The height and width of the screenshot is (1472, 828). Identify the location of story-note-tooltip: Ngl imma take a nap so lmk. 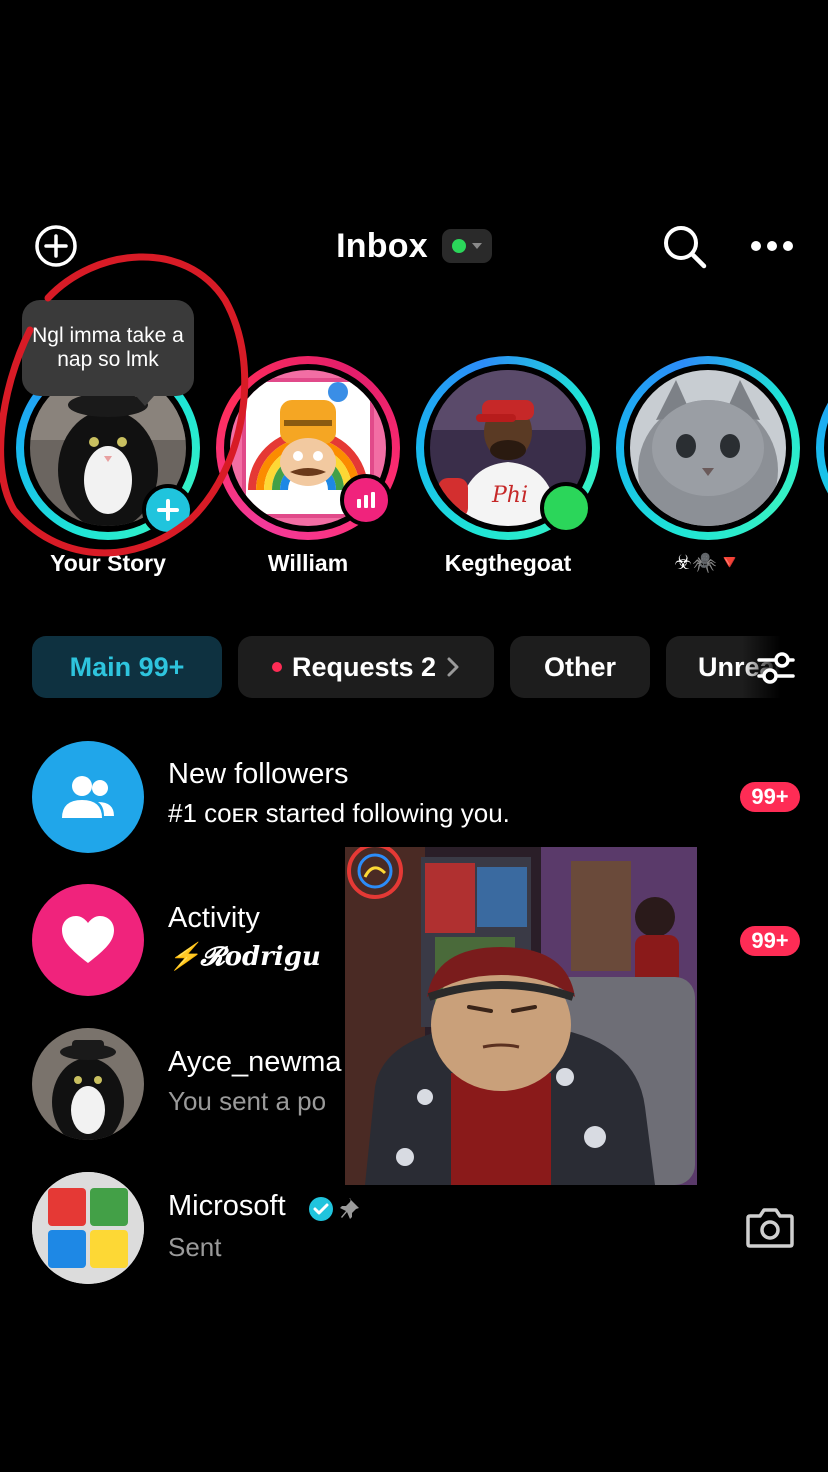
(108, 348).